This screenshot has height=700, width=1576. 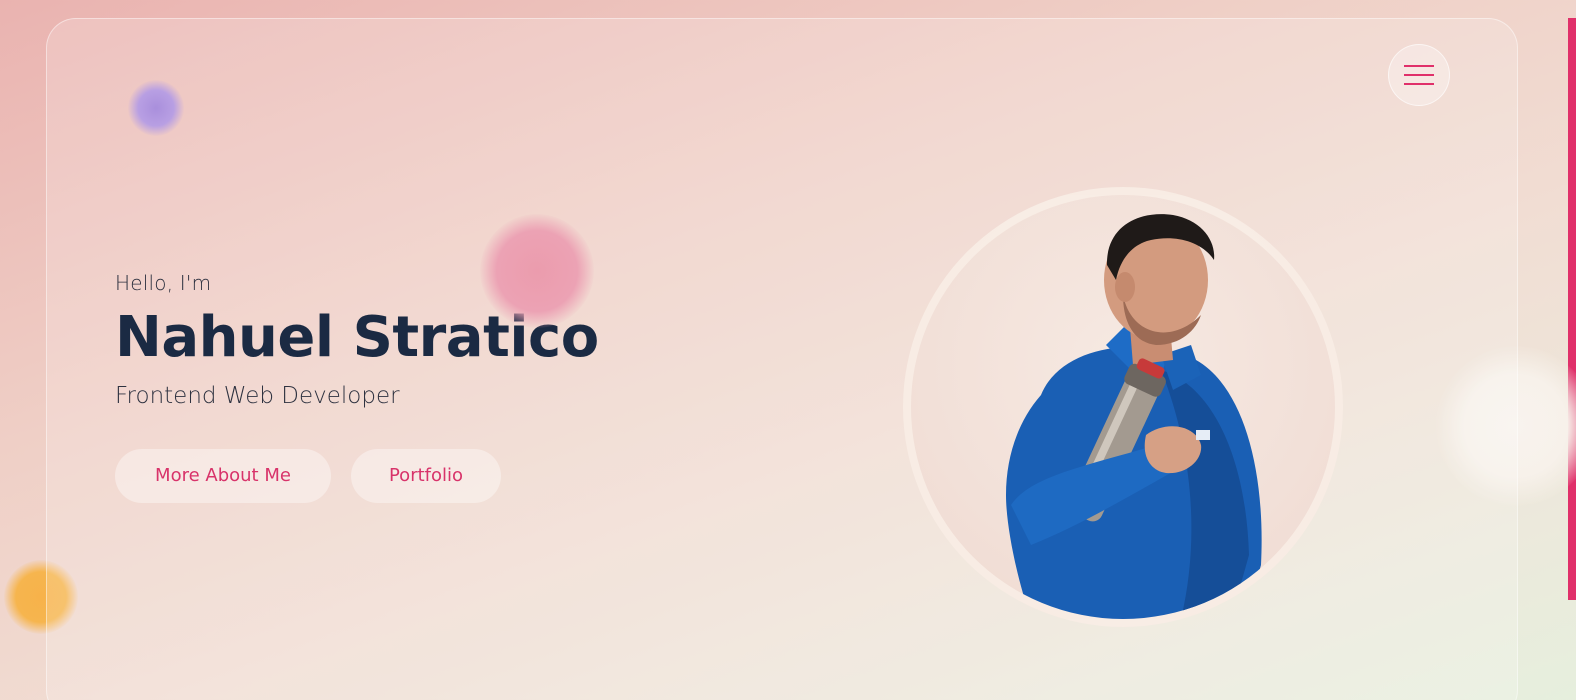 I want to click on decorative-pink-blob, so click(x=537, y=271).